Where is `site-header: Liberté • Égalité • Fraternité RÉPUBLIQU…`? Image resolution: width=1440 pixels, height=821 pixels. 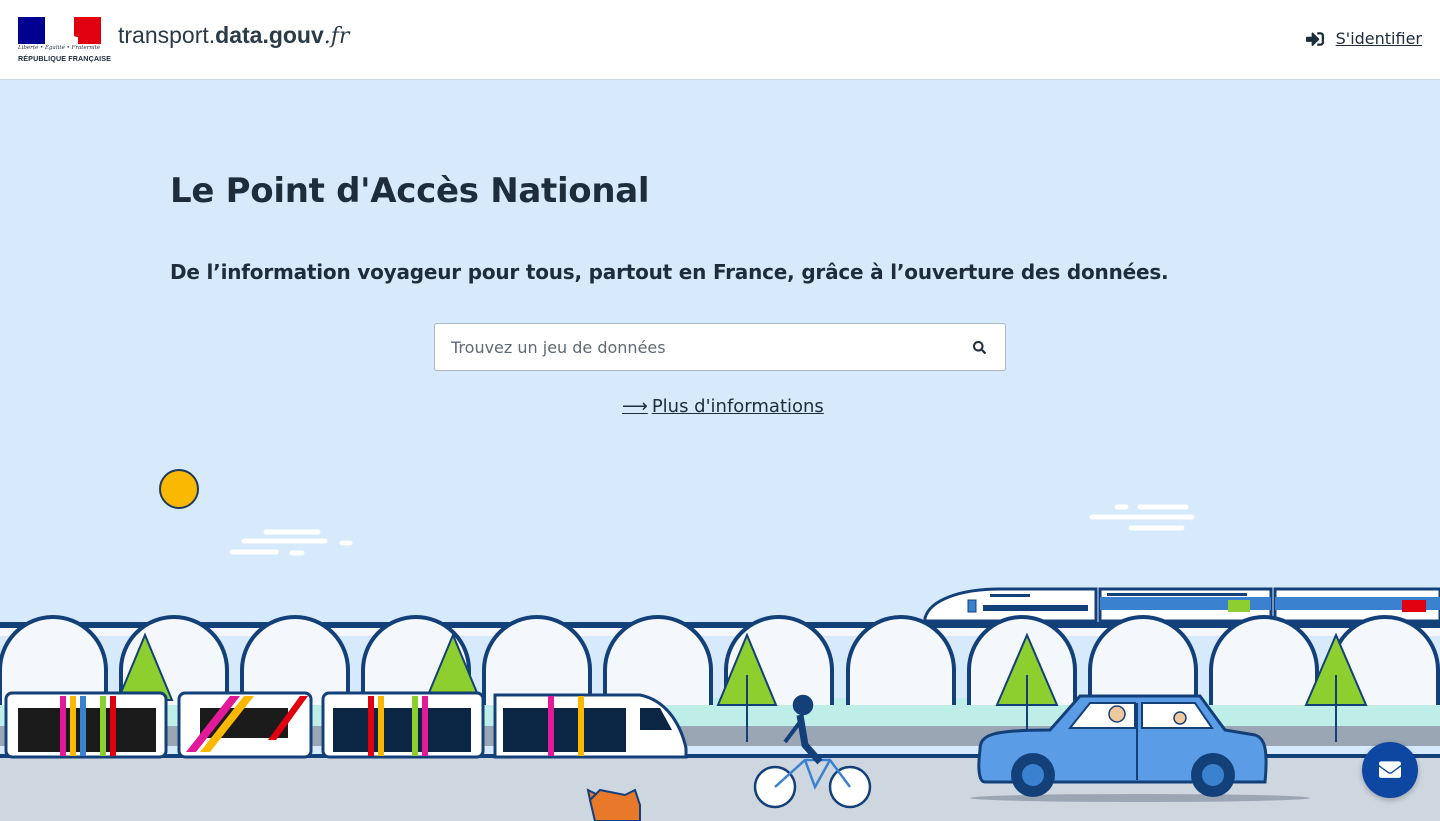
site-header: Liberté • Égalité • Fraternité RÉPUBLIQU… is located at coordinates (720, 40).